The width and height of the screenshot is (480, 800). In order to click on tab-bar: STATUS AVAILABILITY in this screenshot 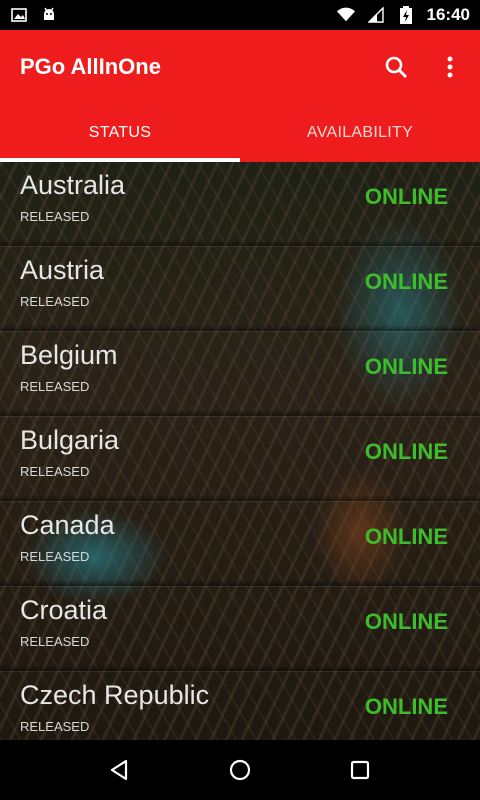, I will do `click(240, 133)`.